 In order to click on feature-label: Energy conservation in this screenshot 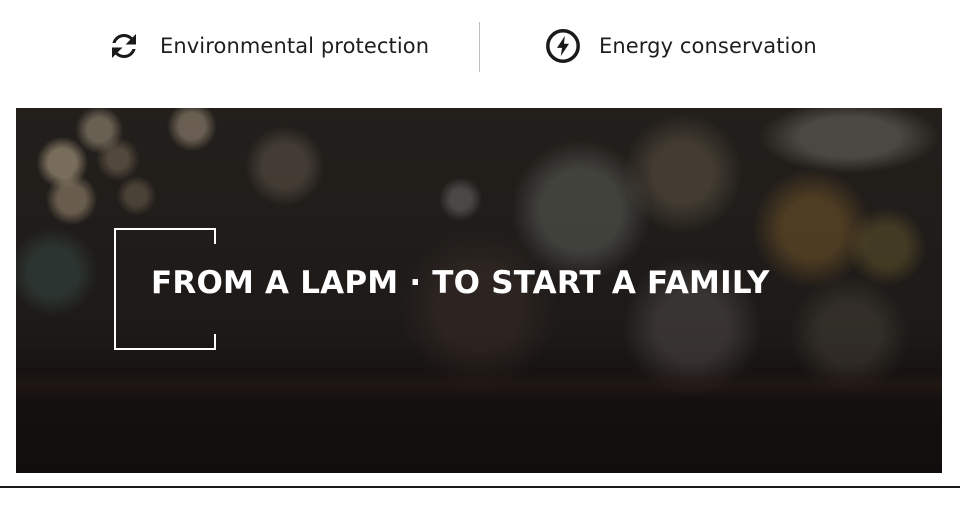, I will do `click(708, 46)`.